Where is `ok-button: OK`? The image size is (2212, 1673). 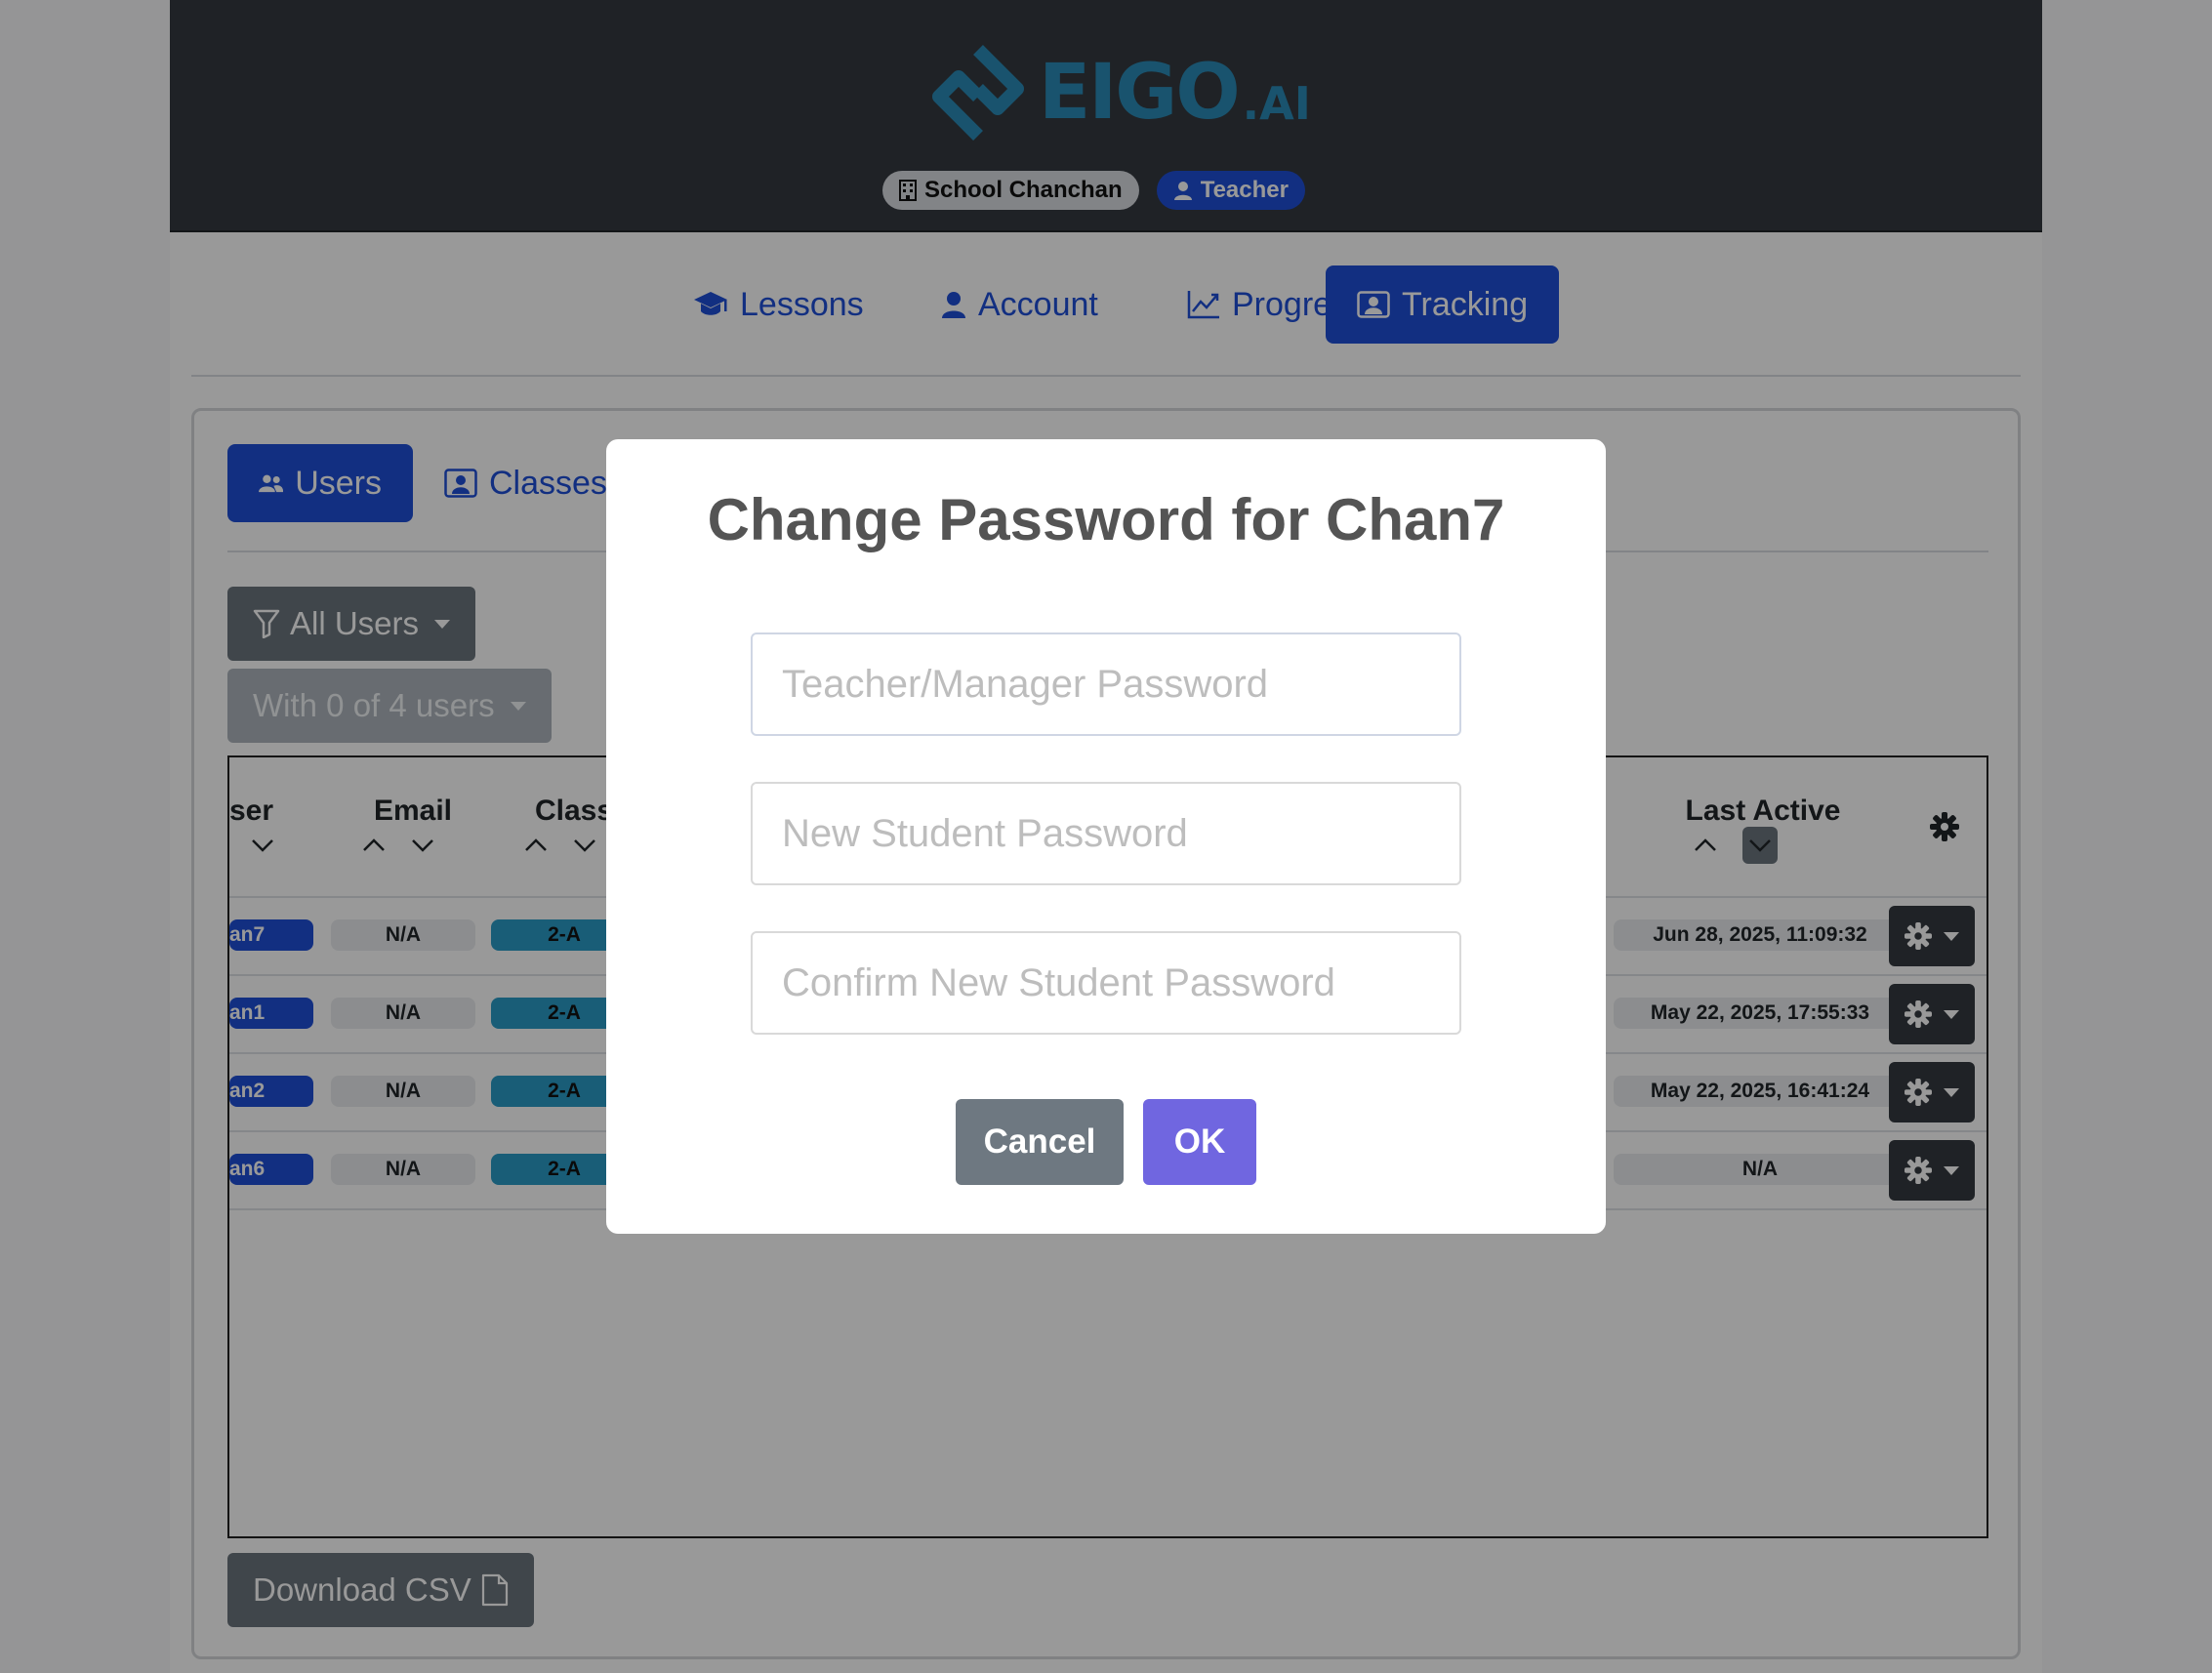
ok-button: OK is located at coordinates (1199, 1142).